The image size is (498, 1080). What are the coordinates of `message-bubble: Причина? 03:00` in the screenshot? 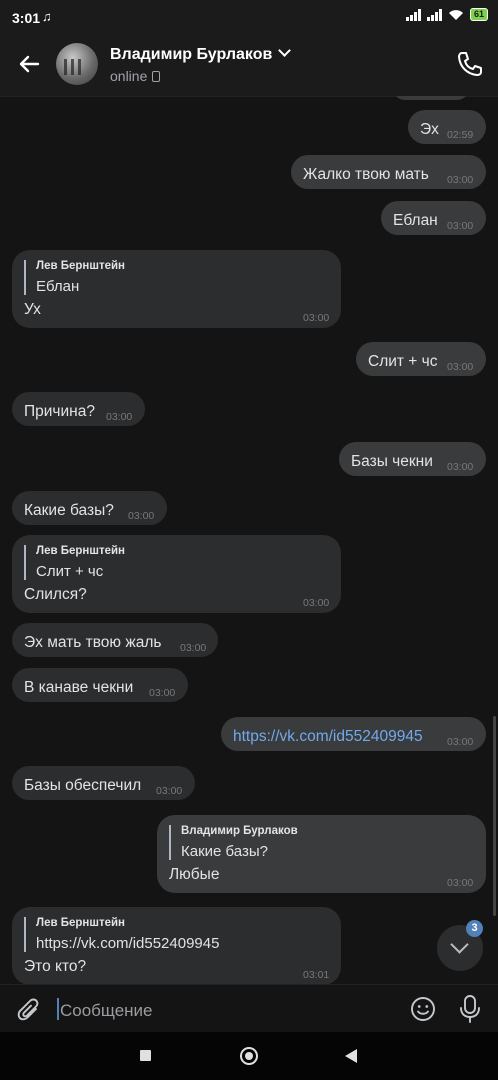 It's located at (78, 409).